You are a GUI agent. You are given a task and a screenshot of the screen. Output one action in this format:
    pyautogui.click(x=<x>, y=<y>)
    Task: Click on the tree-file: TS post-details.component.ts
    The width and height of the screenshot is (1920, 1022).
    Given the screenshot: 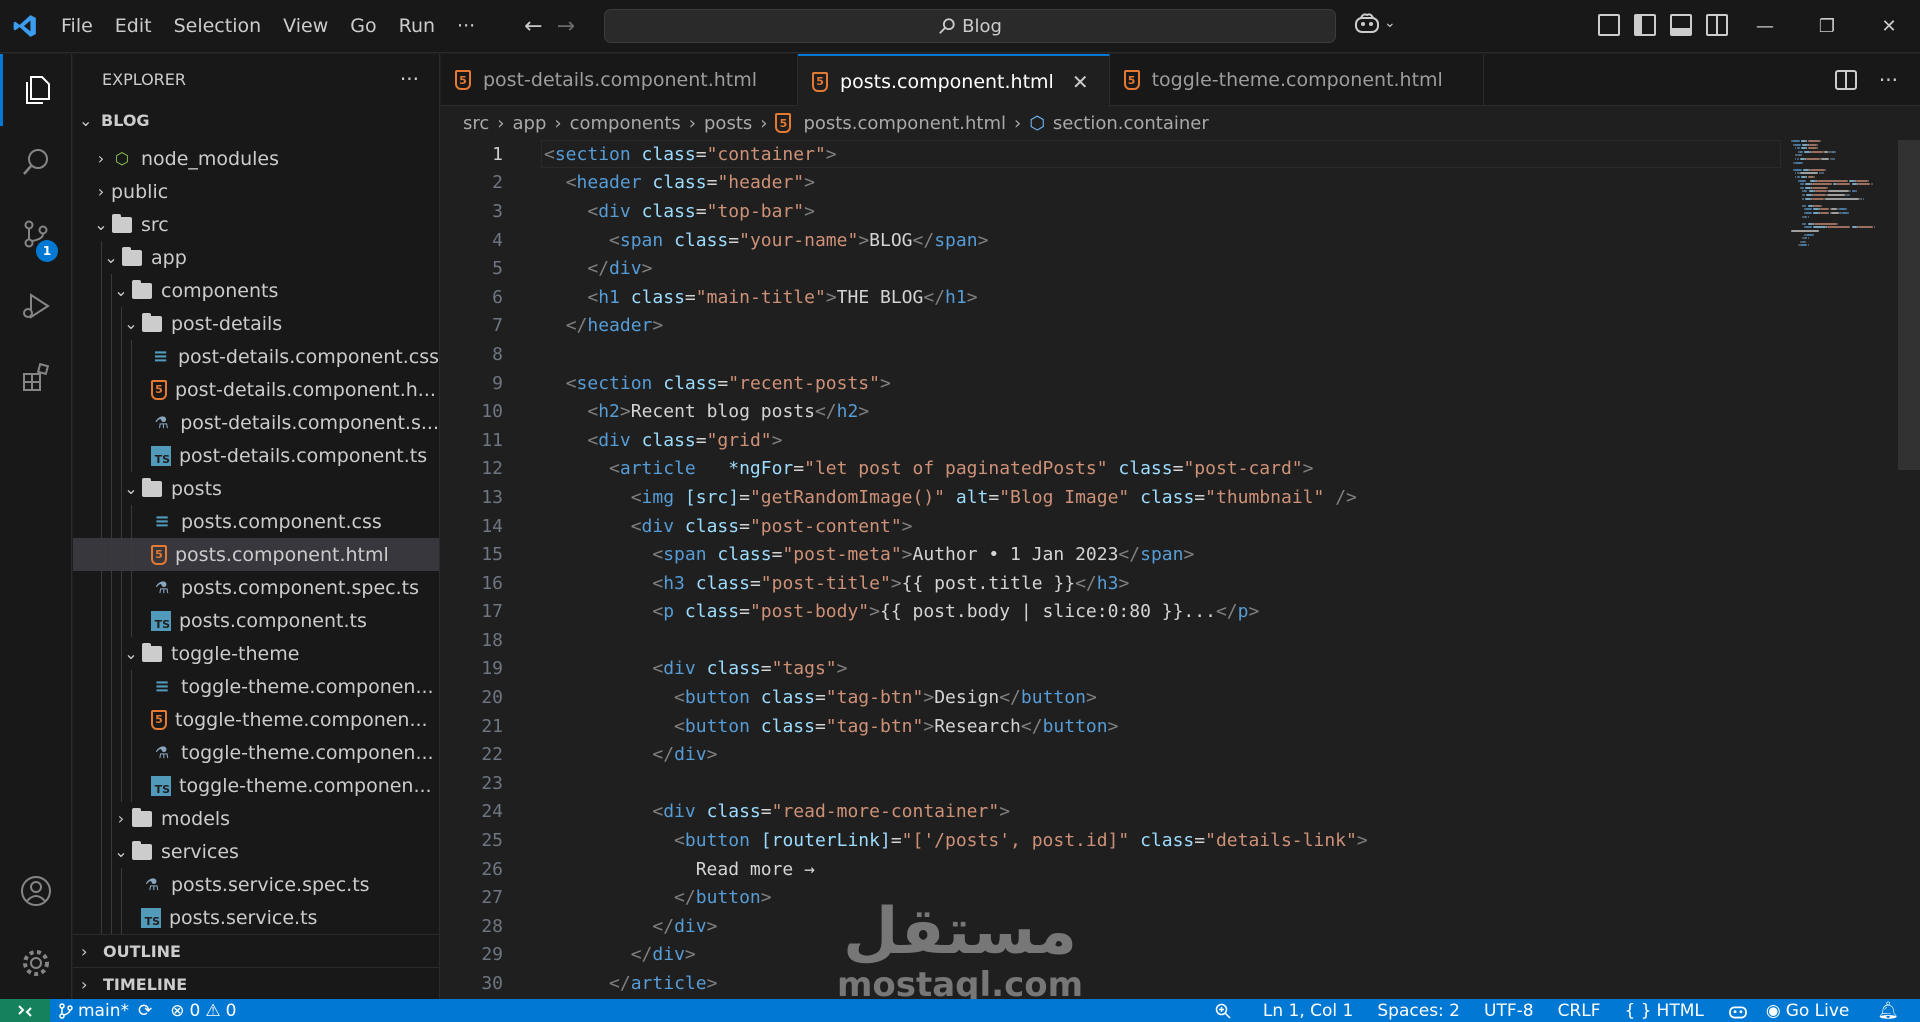 What is the action you would take?
    pyautogui.click(x=256, y=455)
    